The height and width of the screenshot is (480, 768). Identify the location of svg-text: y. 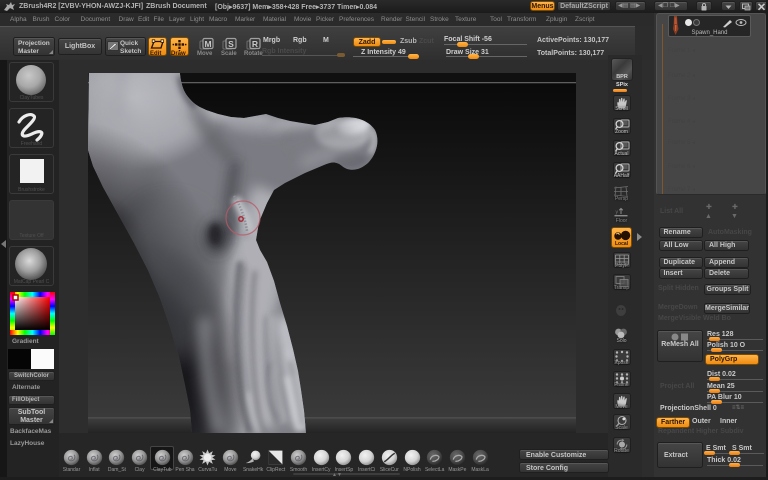
(617, 213).